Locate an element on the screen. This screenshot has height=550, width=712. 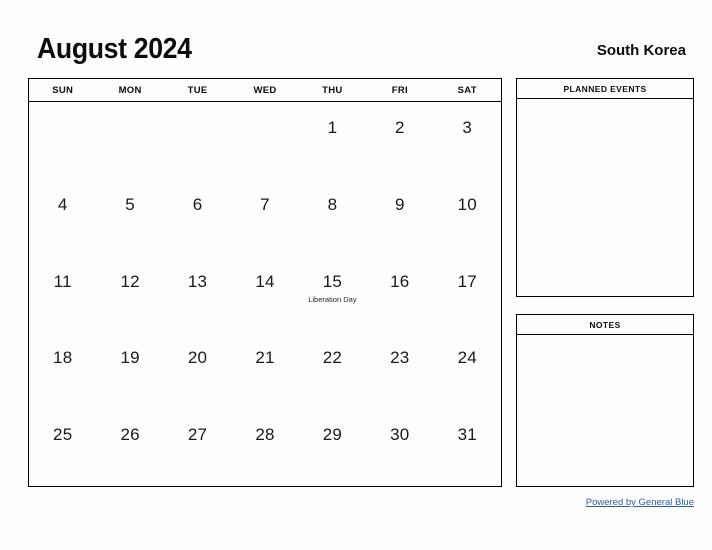
day-cell: 13 is located at coordinates (197, 294).